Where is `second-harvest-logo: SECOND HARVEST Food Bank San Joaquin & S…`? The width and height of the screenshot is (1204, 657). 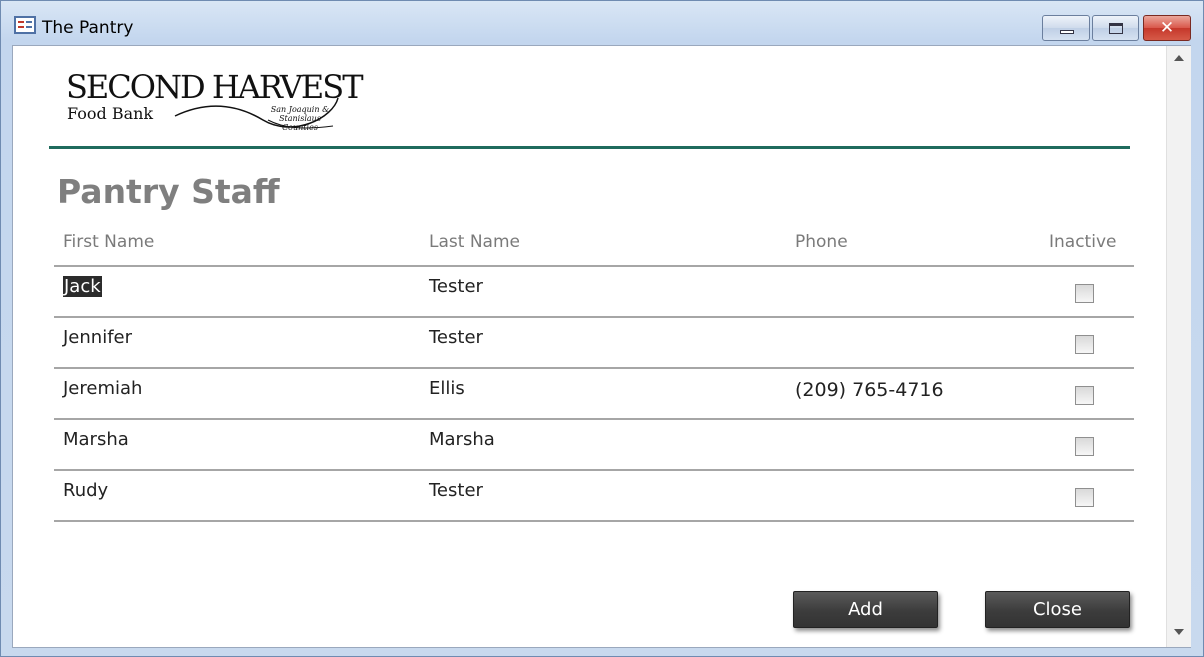
second-harvest-logo: SECOND HARVEST Food Bank San Joaquin & S… is located at coordinates (213, 104).